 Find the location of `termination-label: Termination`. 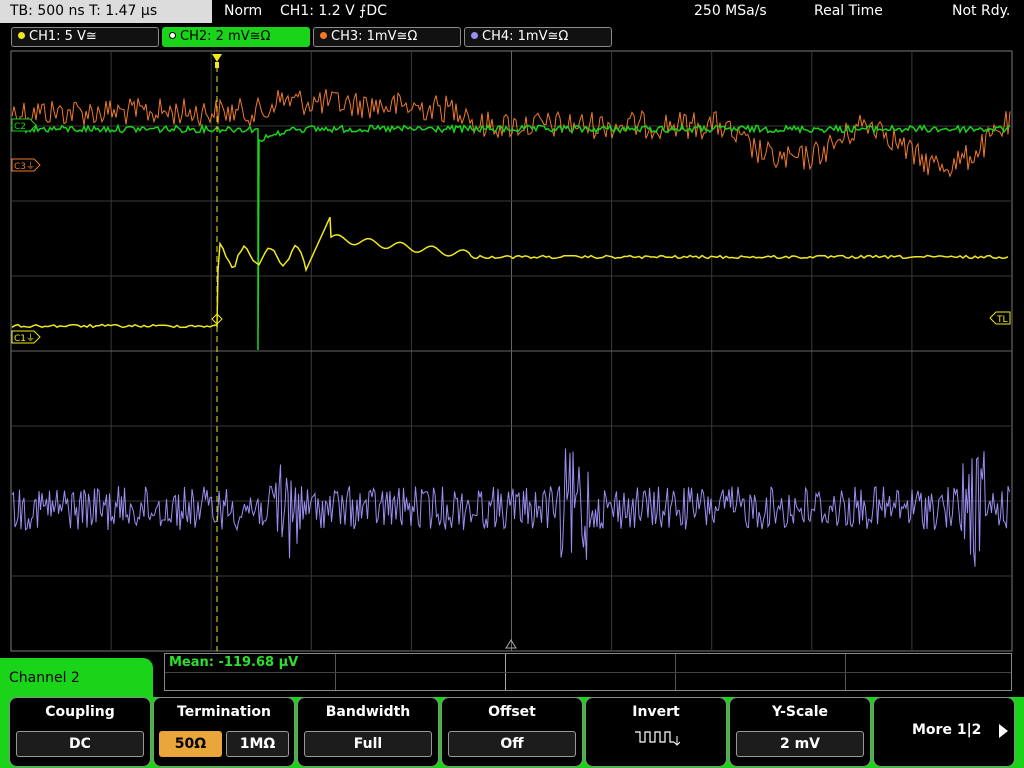

termination-label: Termination is located at coordinates (224, 712).